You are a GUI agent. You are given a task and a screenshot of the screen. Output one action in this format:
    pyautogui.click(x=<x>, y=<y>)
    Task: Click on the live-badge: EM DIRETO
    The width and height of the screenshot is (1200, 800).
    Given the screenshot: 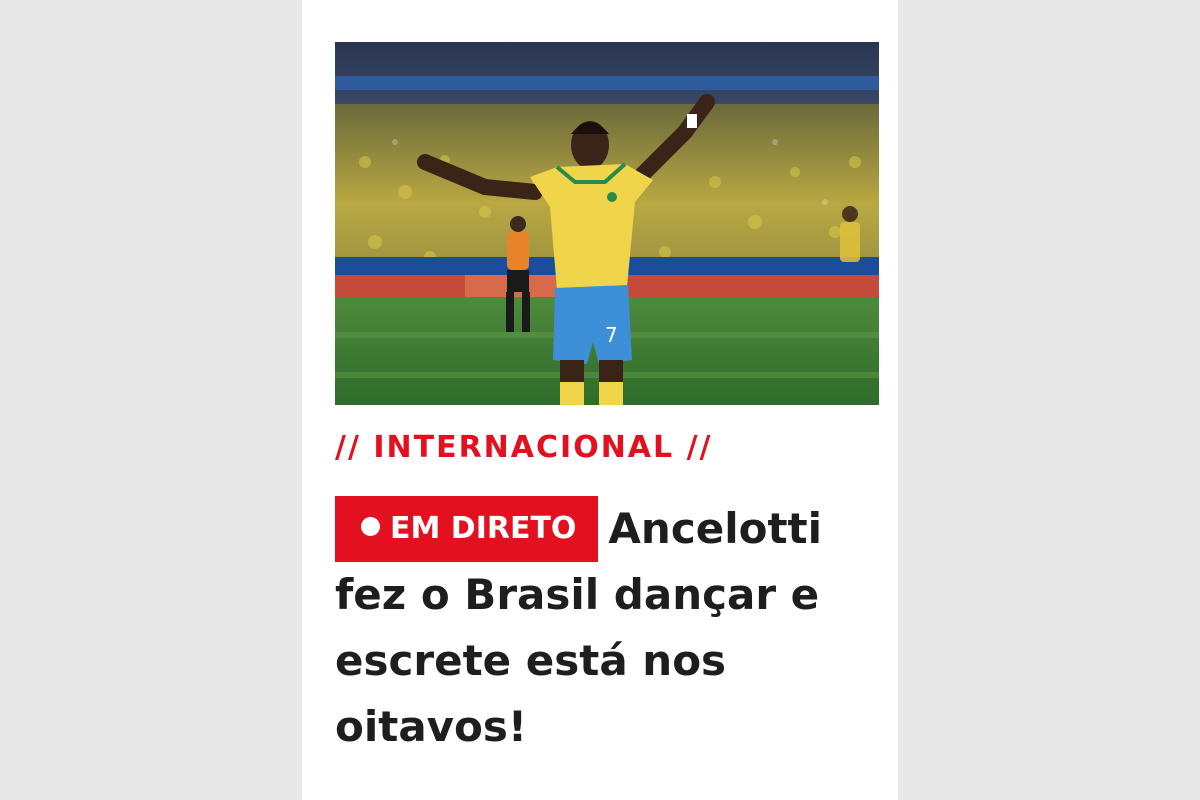 What is the action you would take?
    pyautogui.click(x=467, y=529)
    